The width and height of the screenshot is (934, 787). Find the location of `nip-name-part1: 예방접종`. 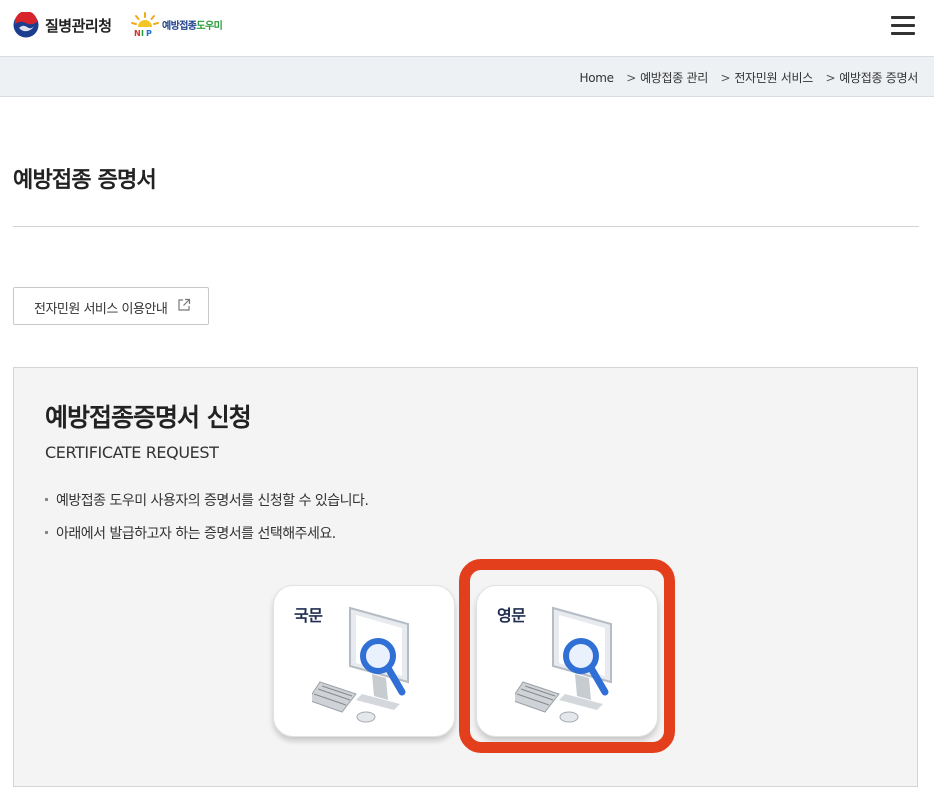

nip-name-part1: 예방접종 is located at coordinates (179, 26).